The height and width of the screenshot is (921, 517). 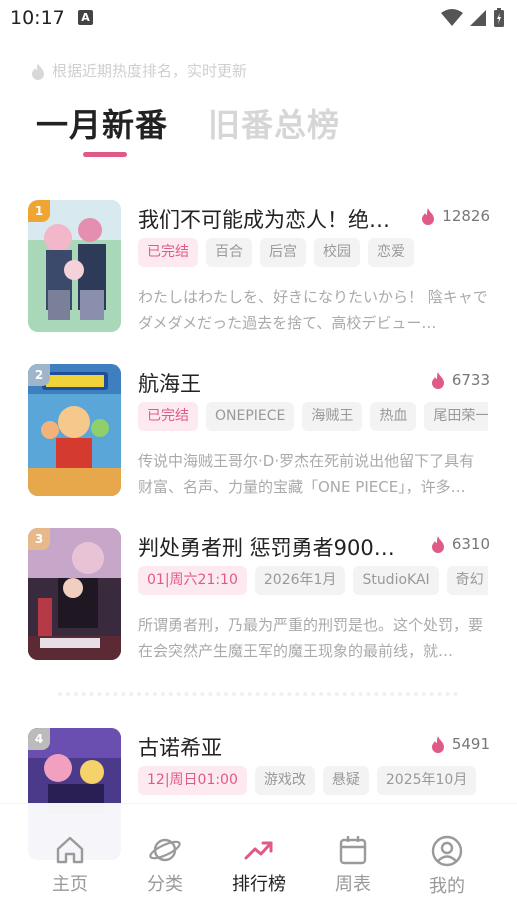 What do you see at coordinates (102, 123) in the screenshot?
I see `tab-new-season: 一月新番` at bounding box center [102, 123].